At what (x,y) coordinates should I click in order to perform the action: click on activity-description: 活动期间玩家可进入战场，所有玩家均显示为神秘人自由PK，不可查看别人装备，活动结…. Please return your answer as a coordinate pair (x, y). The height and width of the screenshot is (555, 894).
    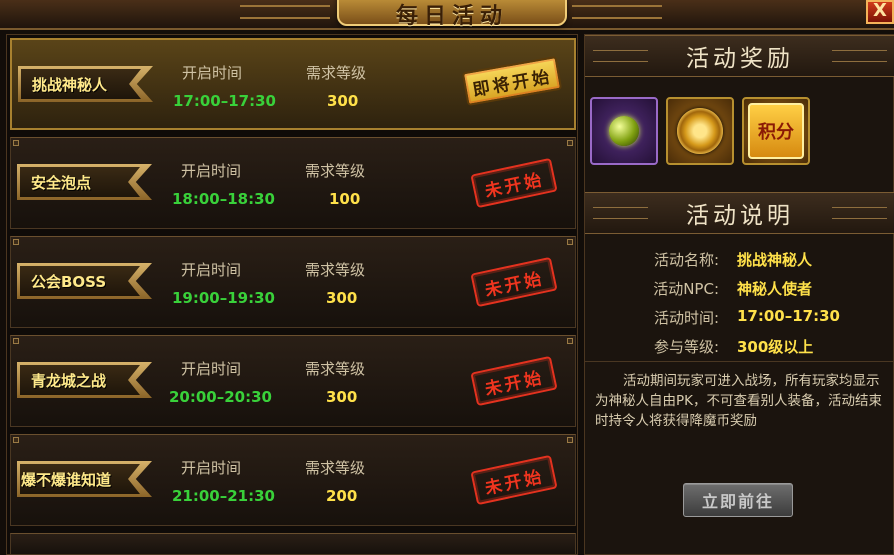
    Looking at the image, I should click on (738, 401).